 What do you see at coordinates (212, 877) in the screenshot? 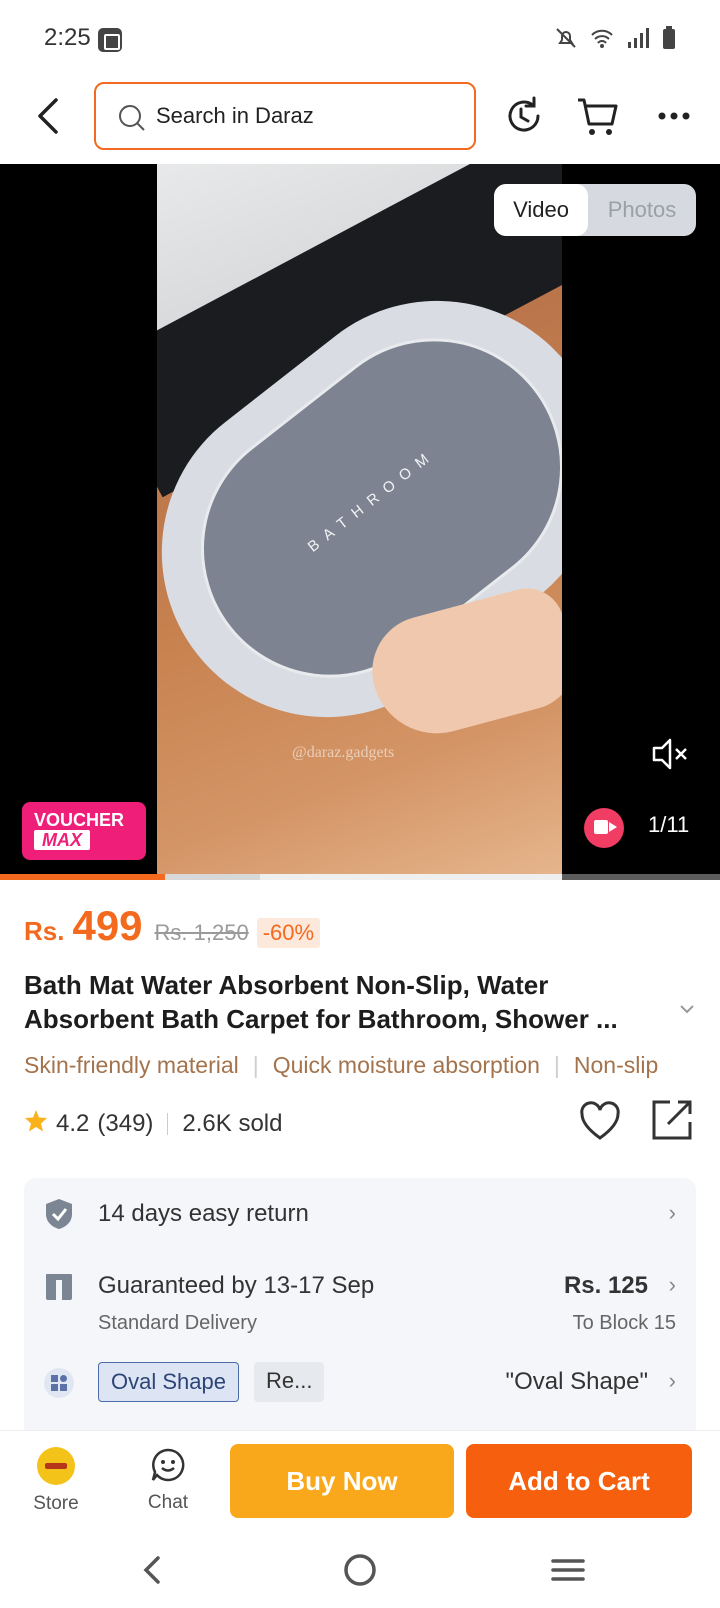
I see `media-progress-segment` at bounding box center [212, 877].